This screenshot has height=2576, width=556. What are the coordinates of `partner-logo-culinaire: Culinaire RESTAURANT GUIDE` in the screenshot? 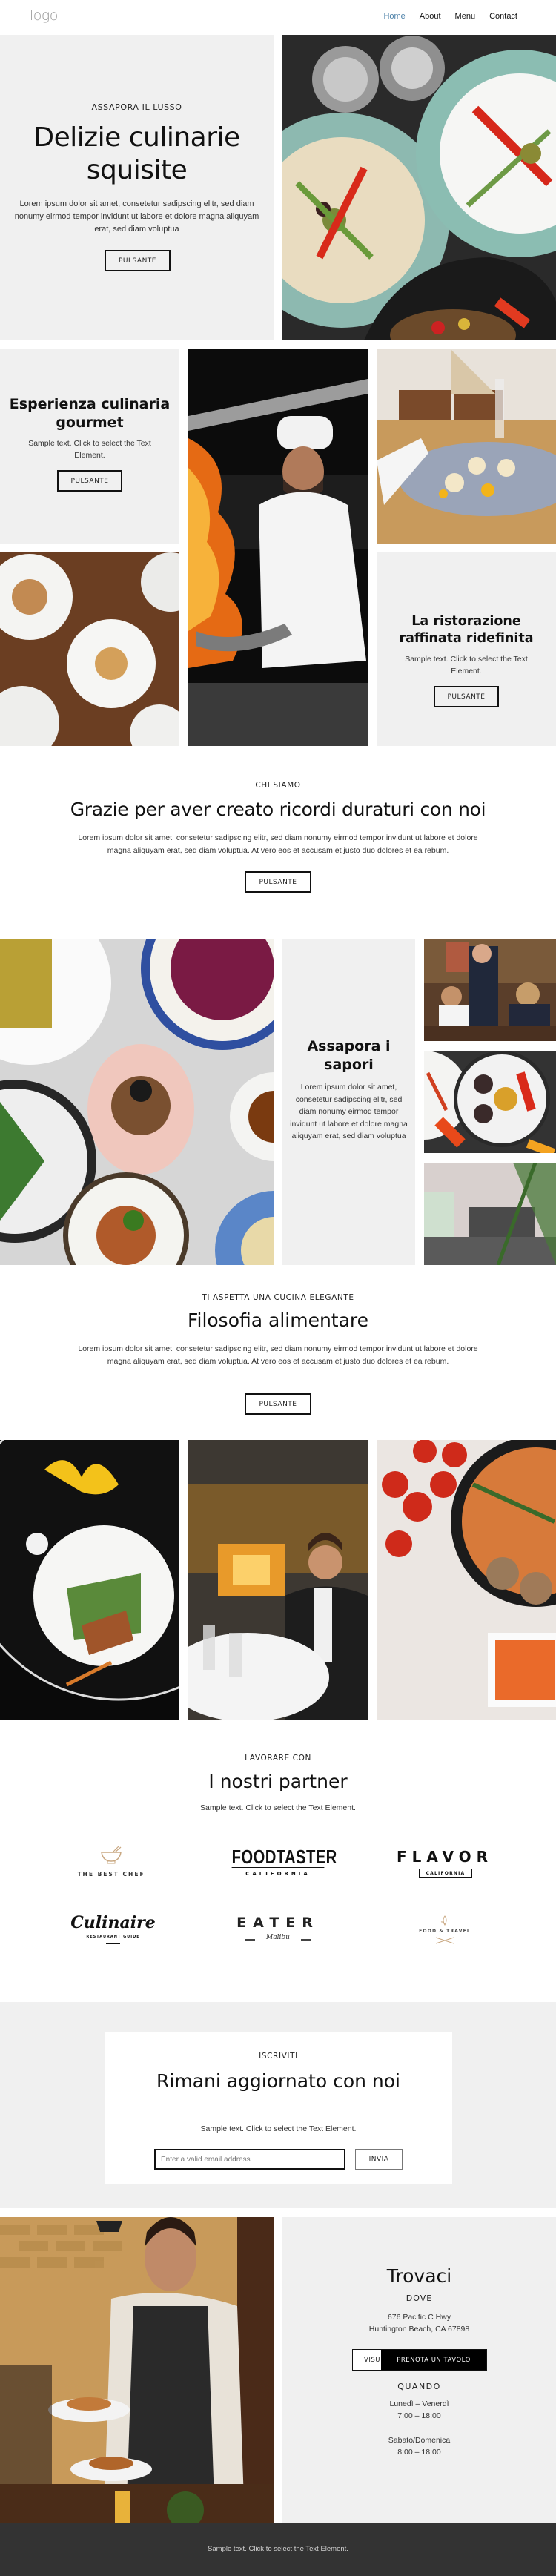 It's located at (113, 1931).